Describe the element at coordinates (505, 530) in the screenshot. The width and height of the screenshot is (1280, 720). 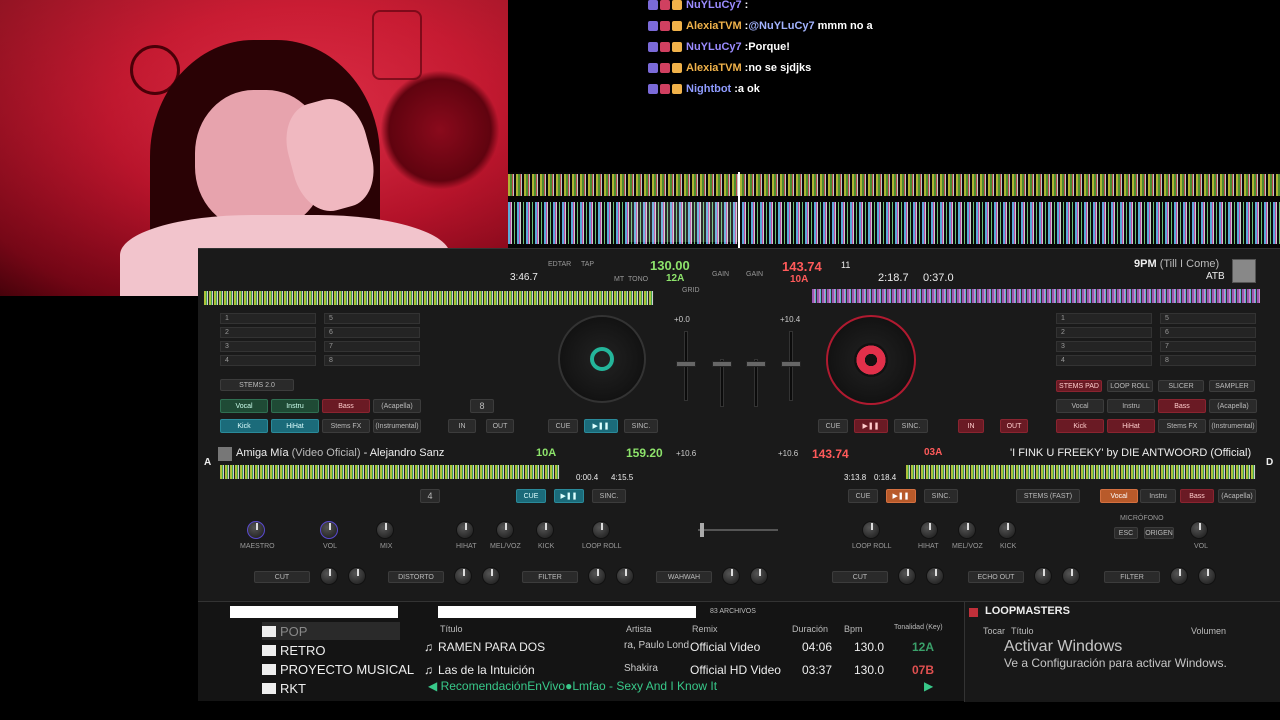
I see `deck3-melvoz-knob` at that location.